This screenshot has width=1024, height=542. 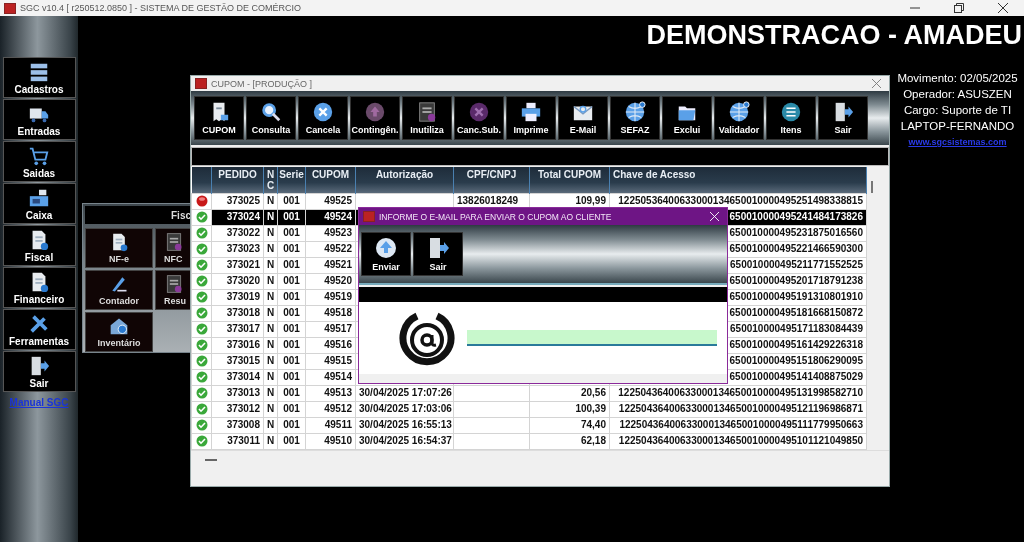 What do you see at coordinates (39, 77) in the screenshot?
I see `sidebar-button: Cadastros` at bounding box center [39, 77].